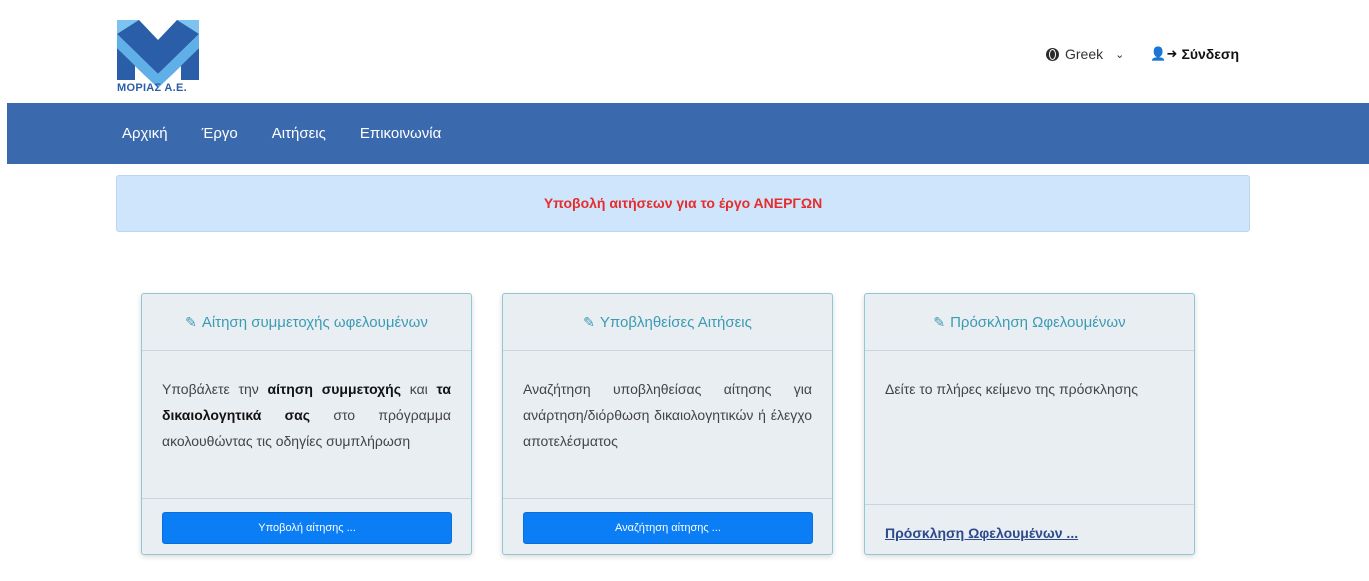 The height and width of the screenshot is (581, 1369). I want to click on card-title: Αίτηση συμμετοχής ωφελουμένων, so click(314, 322).